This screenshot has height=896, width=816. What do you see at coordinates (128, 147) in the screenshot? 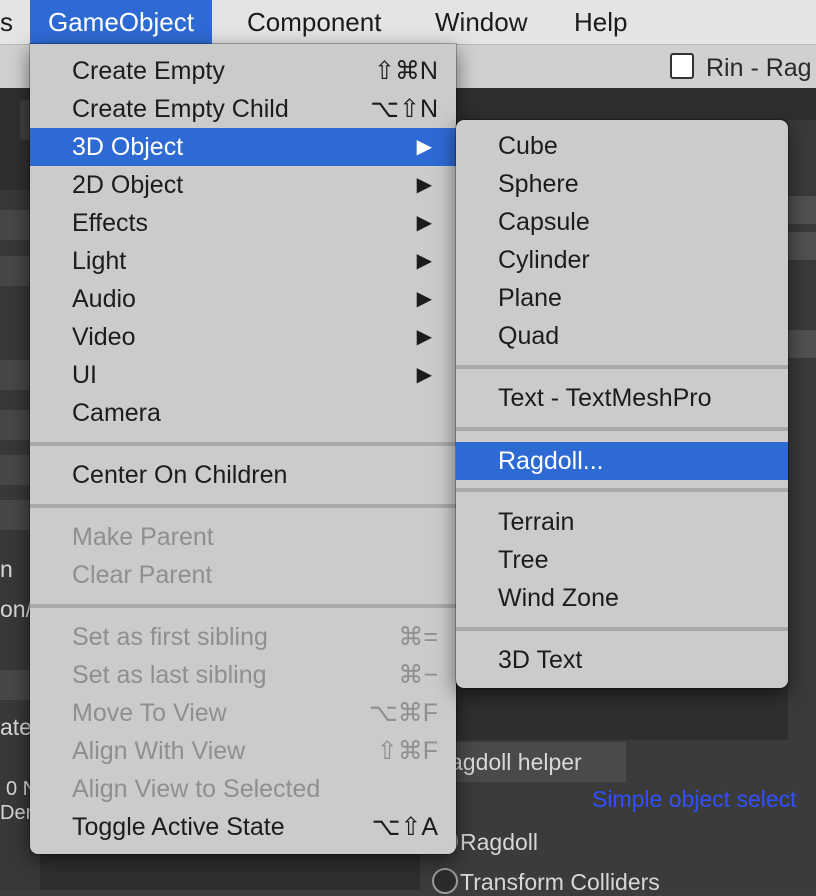
I see `menu-item-label: 3D Object` at bounding box center [128, 147].